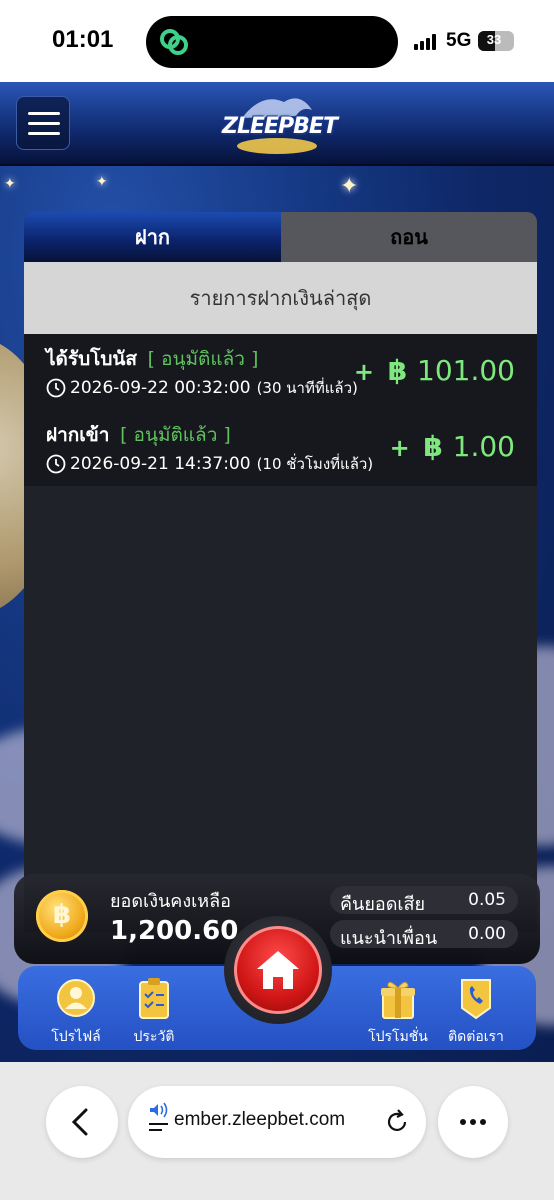 The width and height of the screenshot is (554, 1200). I want to click on coin-symbol: ฿, so click(62, 915).